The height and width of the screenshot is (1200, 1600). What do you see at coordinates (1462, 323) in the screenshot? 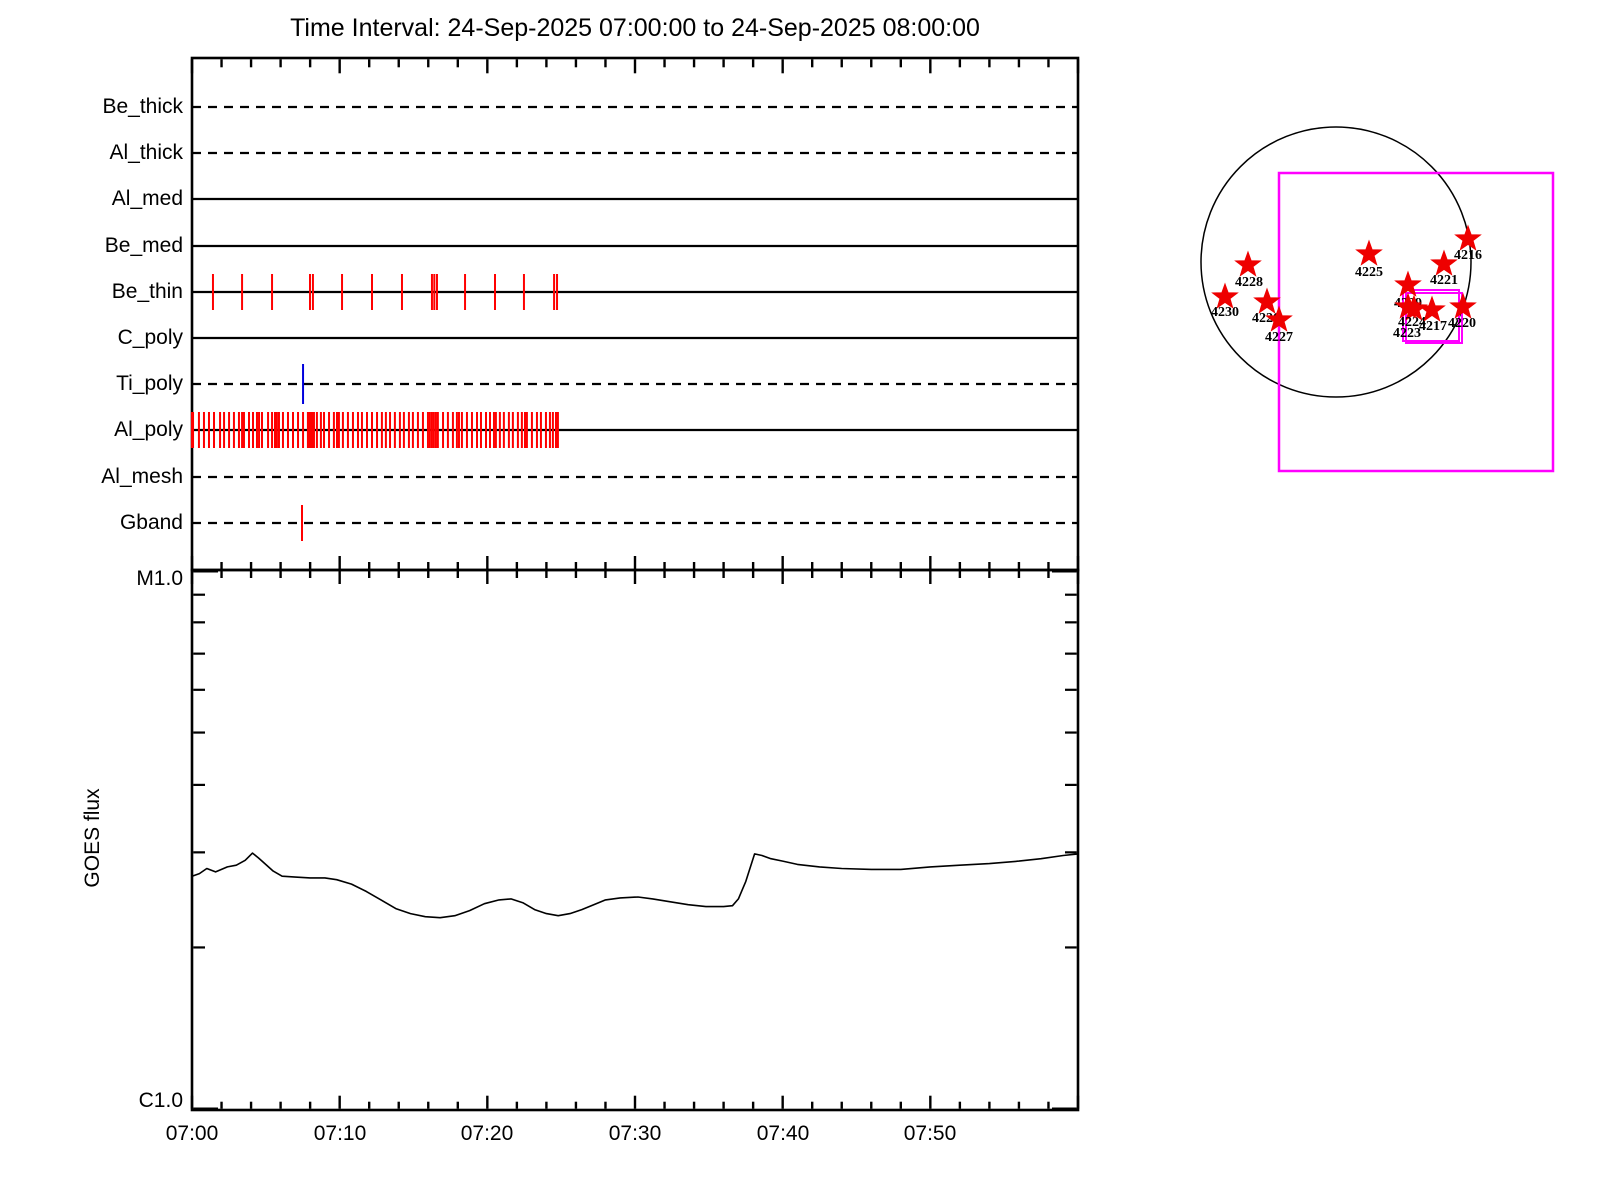
I see `active-region-label: 4220` at bounding box center [1462, 323].